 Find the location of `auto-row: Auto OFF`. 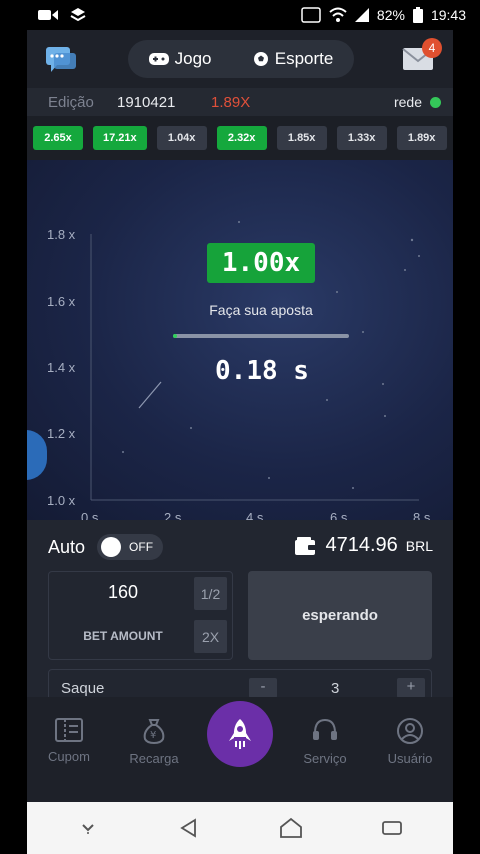

auto-row: Auto OFF is located at coordinates (106, 547).